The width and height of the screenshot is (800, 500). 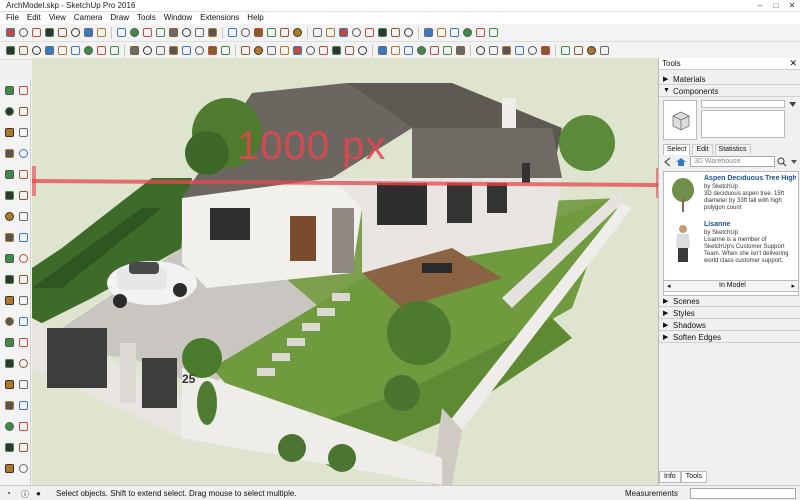 I want to click on previous-view-icon, so click(x=23, y=363).